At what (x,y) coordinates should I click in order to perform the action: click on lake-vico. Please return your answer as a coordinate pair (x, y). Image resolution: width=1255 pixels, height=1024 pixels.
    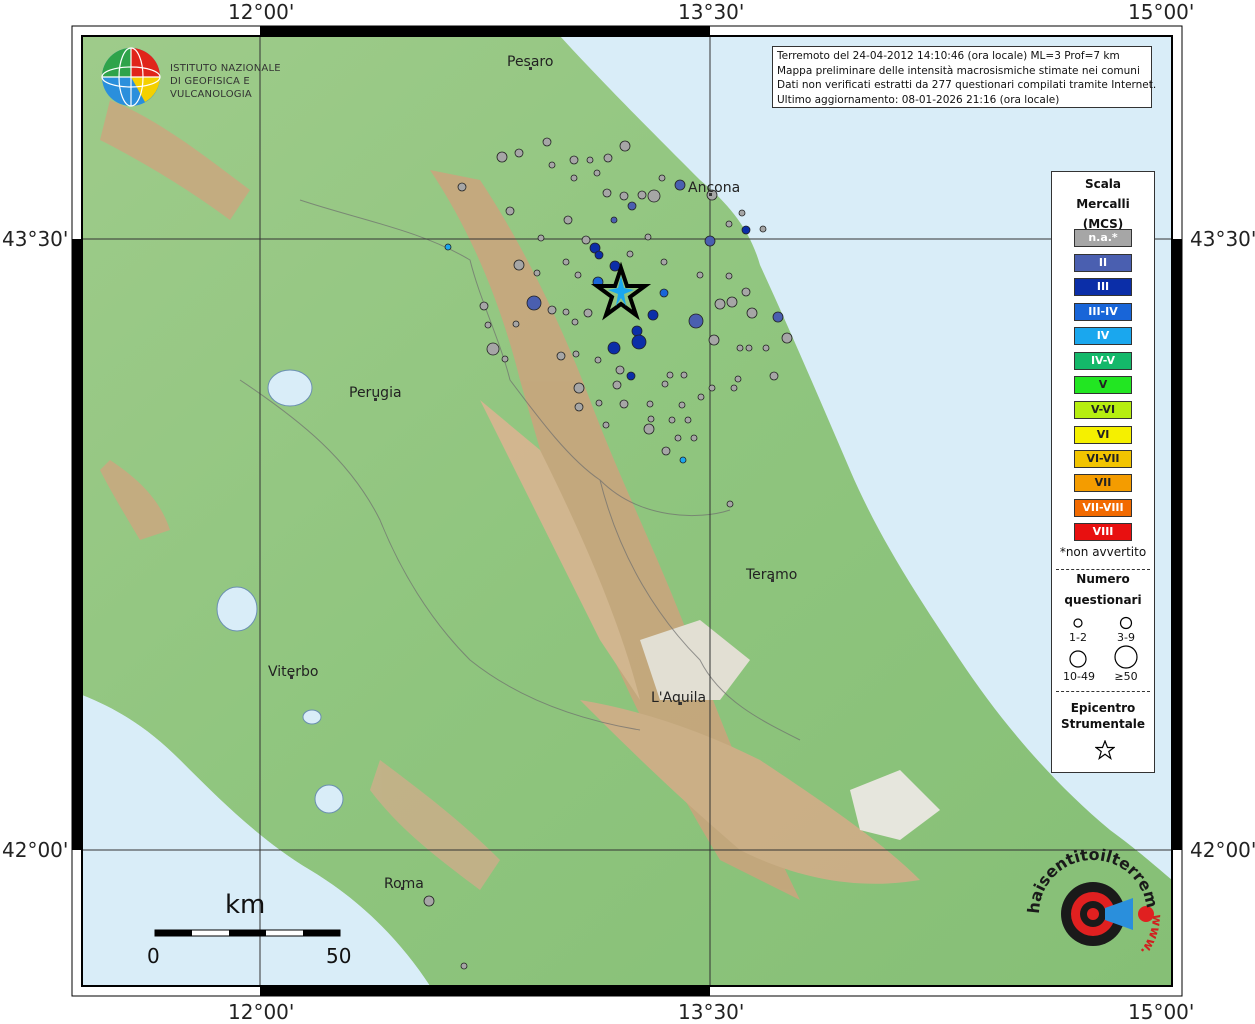
    Looking at the image, I should click on (312, 717).